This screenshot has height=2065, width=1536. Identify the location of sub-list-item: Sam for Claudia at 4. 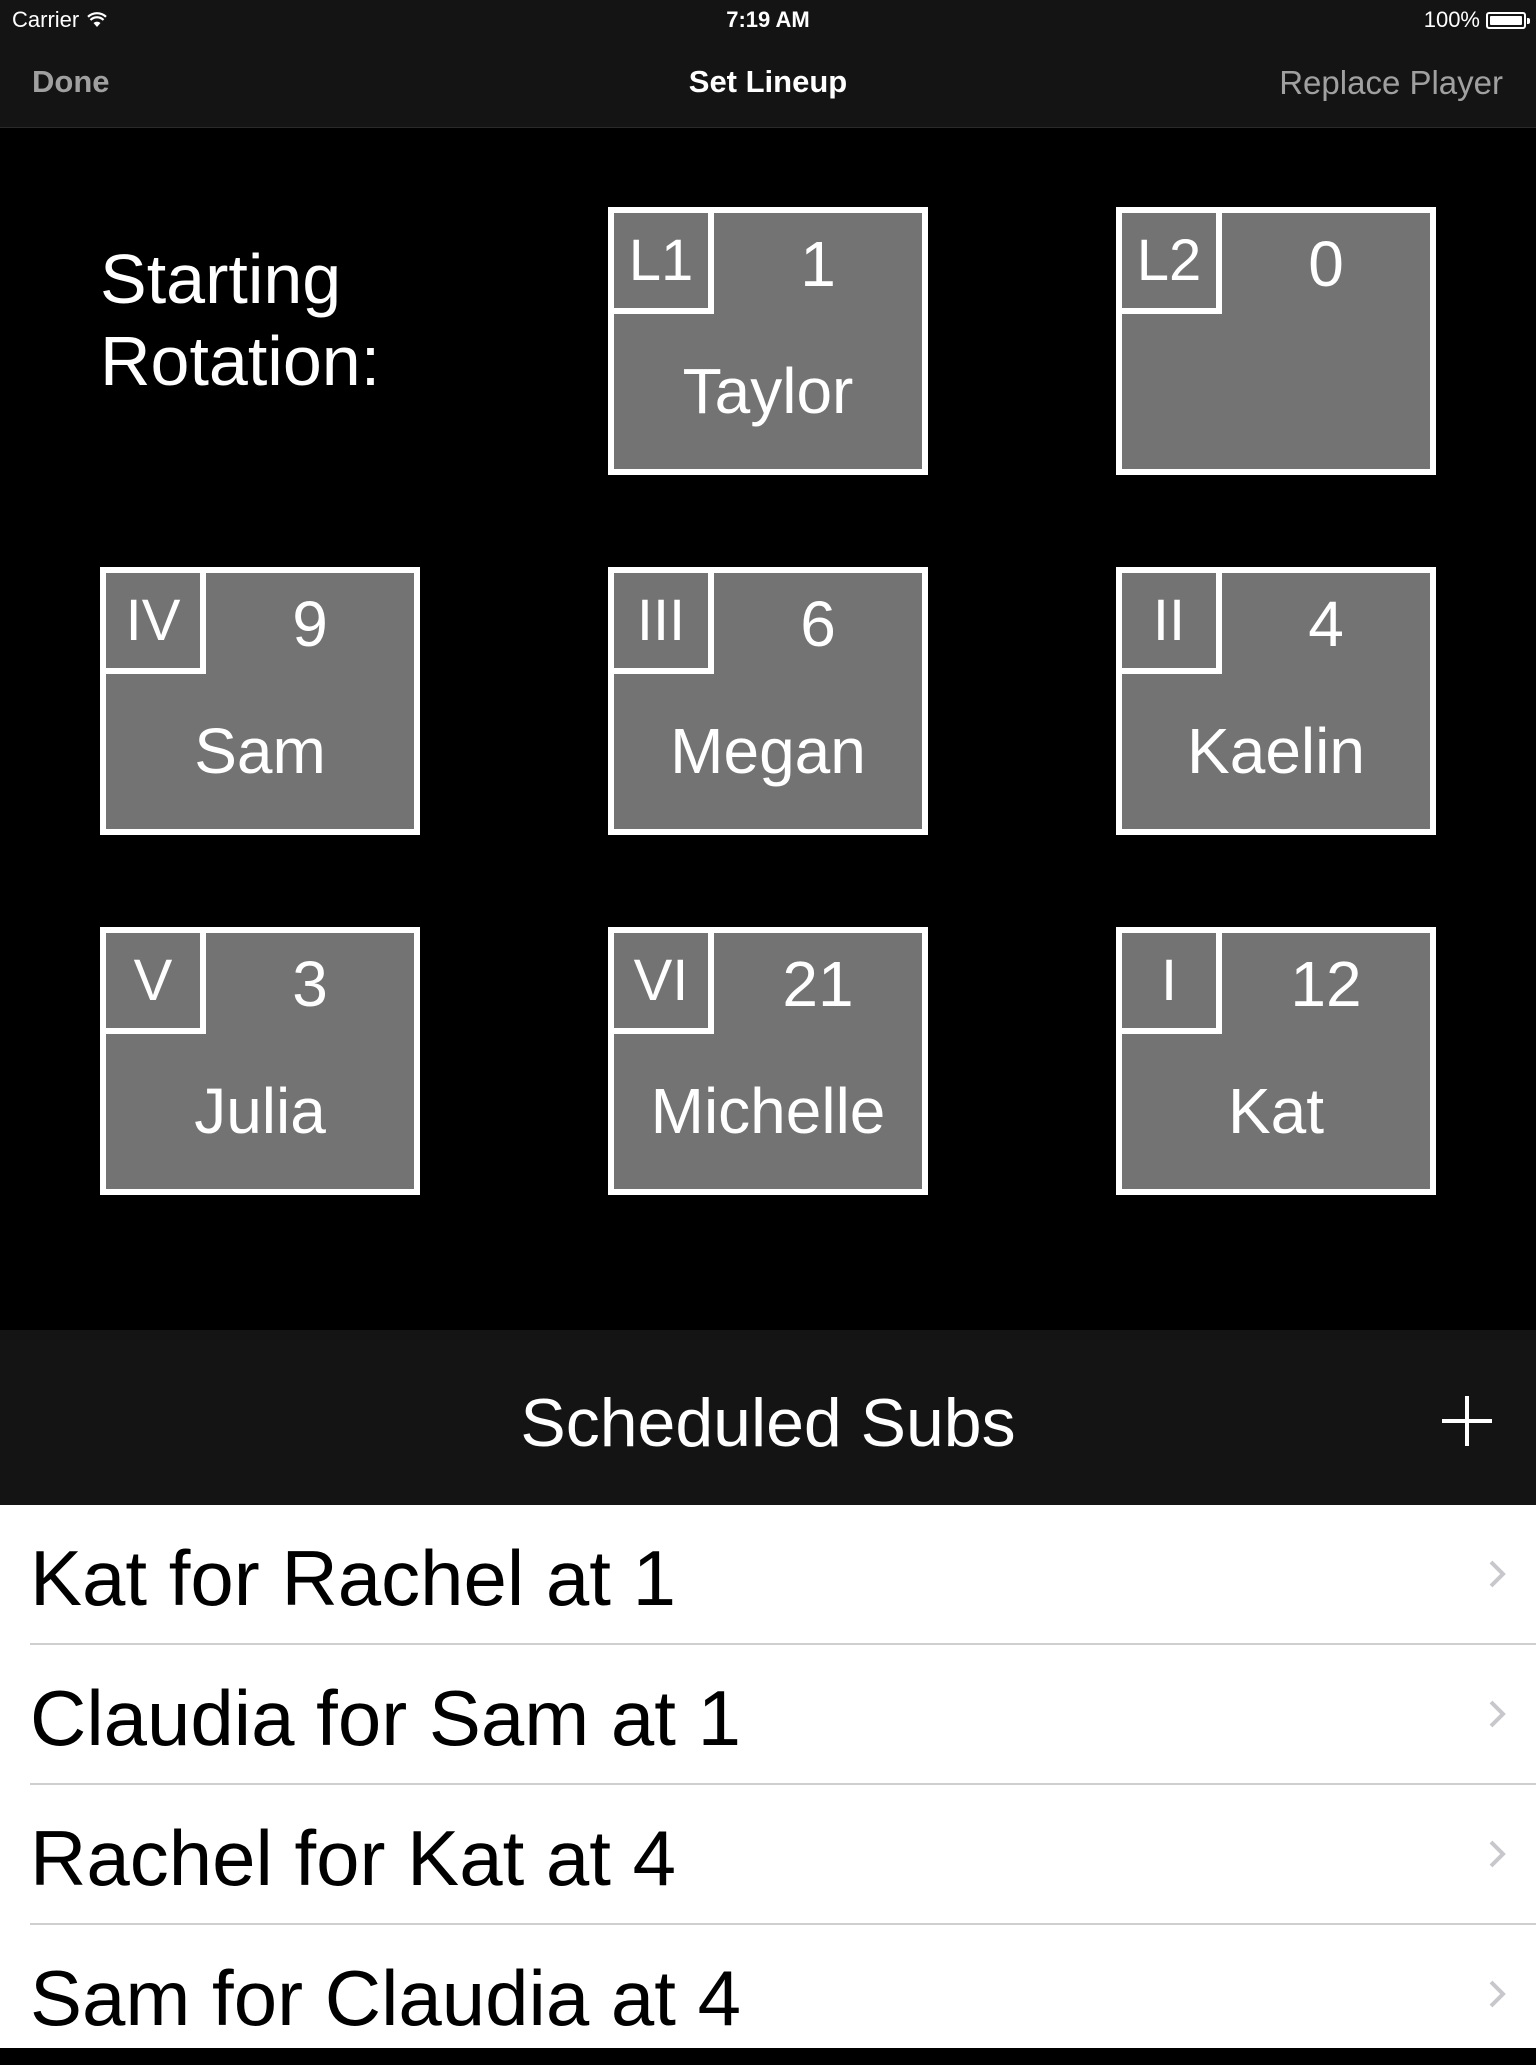
(768, 1995).